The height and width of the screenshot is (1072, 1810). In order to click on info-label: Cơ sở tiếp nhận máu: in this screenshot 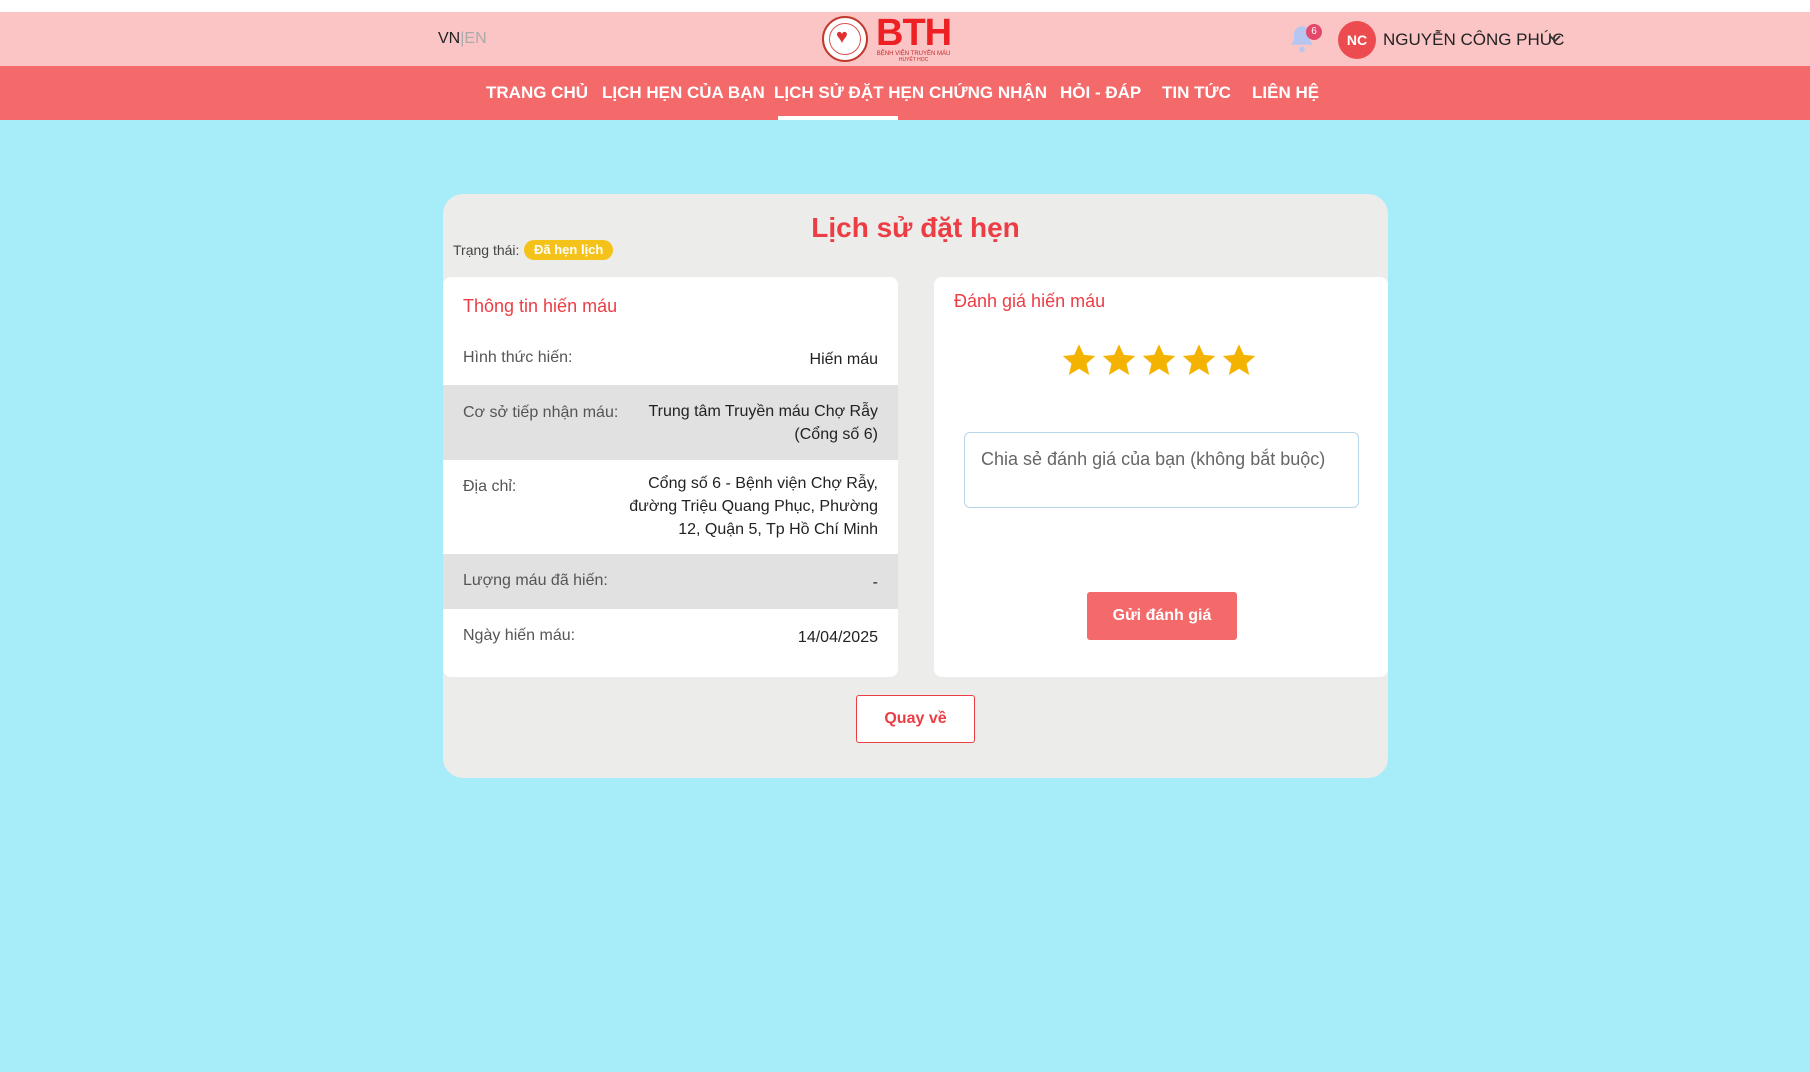, I will do `click(541, 412)`.